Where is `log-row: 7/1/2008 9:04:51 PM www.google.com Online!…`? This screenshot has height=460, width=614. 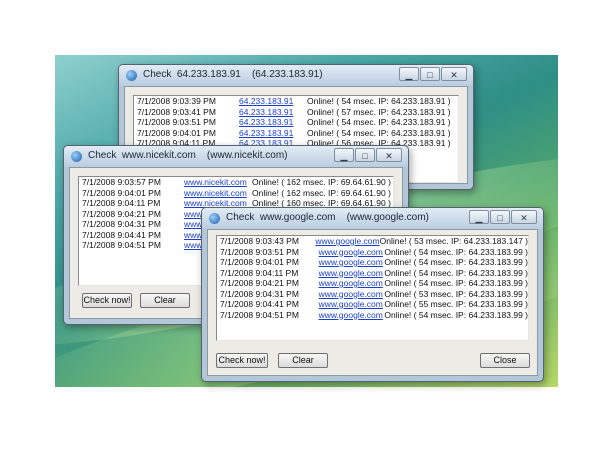 log-row: 7/1/2008 9:04:51 PM www.google.com Online!… is located at coordinates (372, 315).